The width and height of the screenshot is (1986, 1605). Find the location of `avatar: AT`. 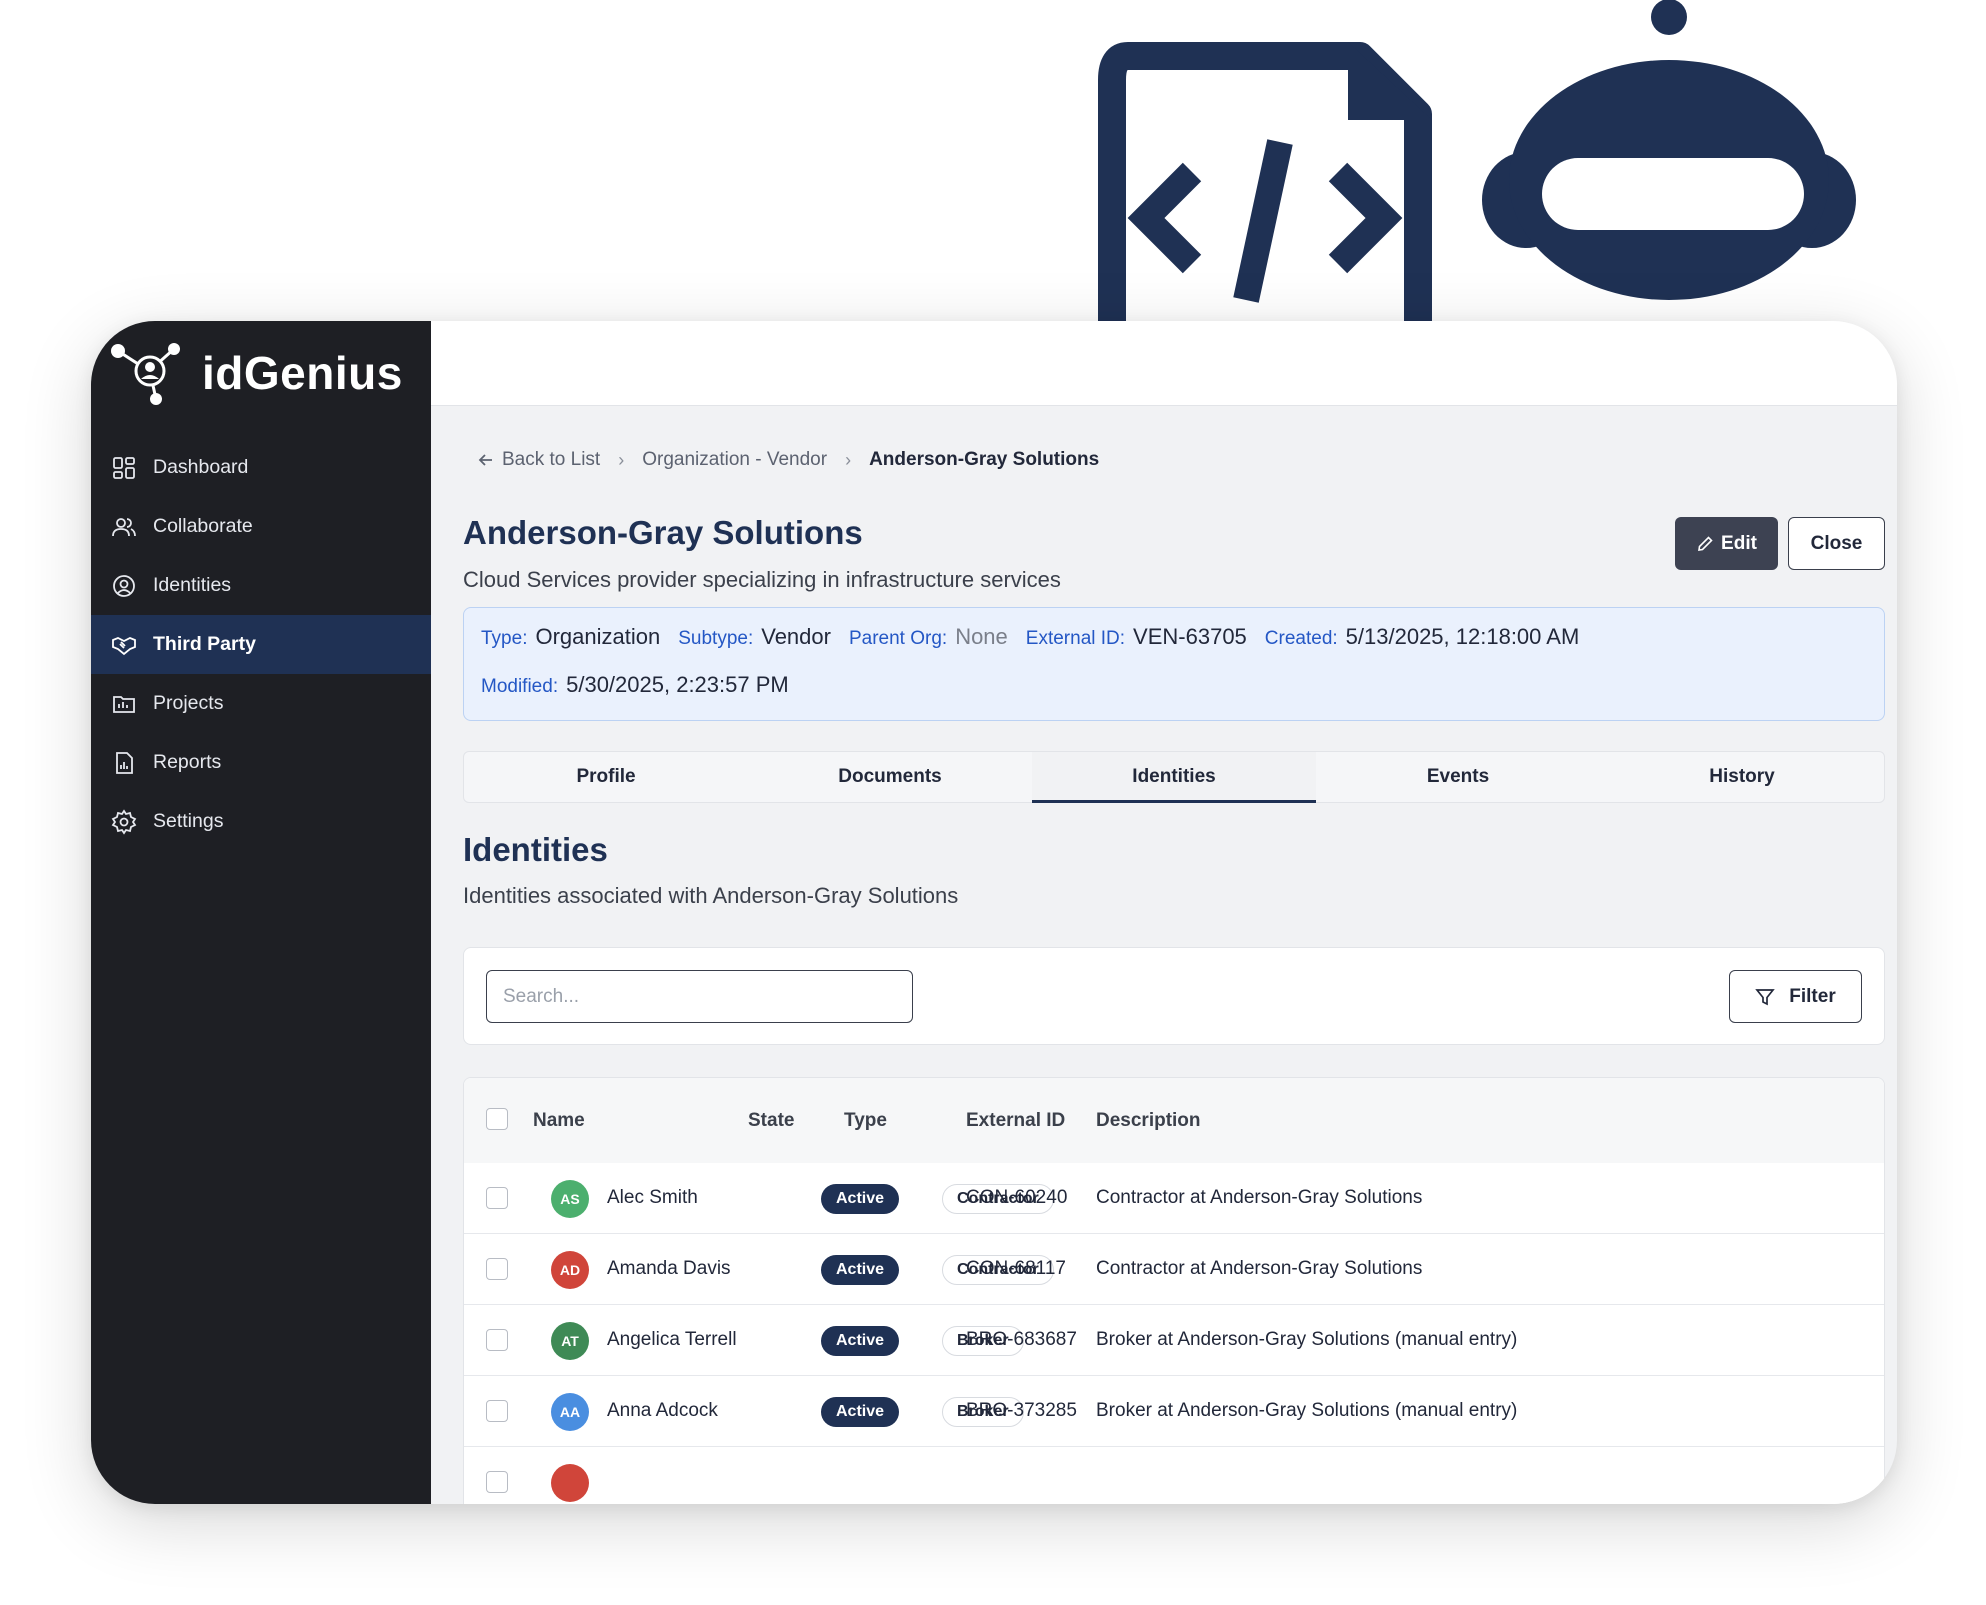

avatar: AT is located at coordinates (570, 1341).